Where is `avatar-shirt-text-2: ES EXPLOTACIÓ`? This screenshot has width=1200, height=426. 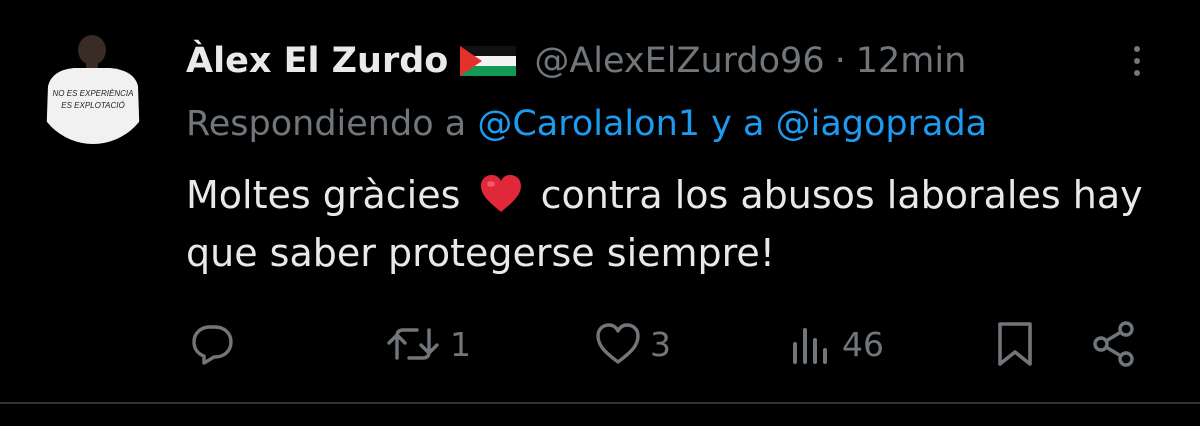
avatar-shirt-text-2: ES EXPLOTACIÓ is located at coordinates (92, 105).